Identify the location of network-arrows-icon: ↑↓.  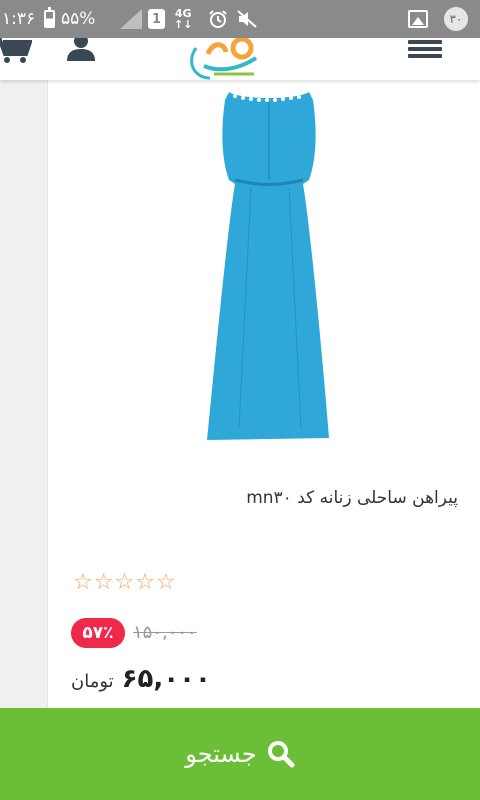
(183, 24).